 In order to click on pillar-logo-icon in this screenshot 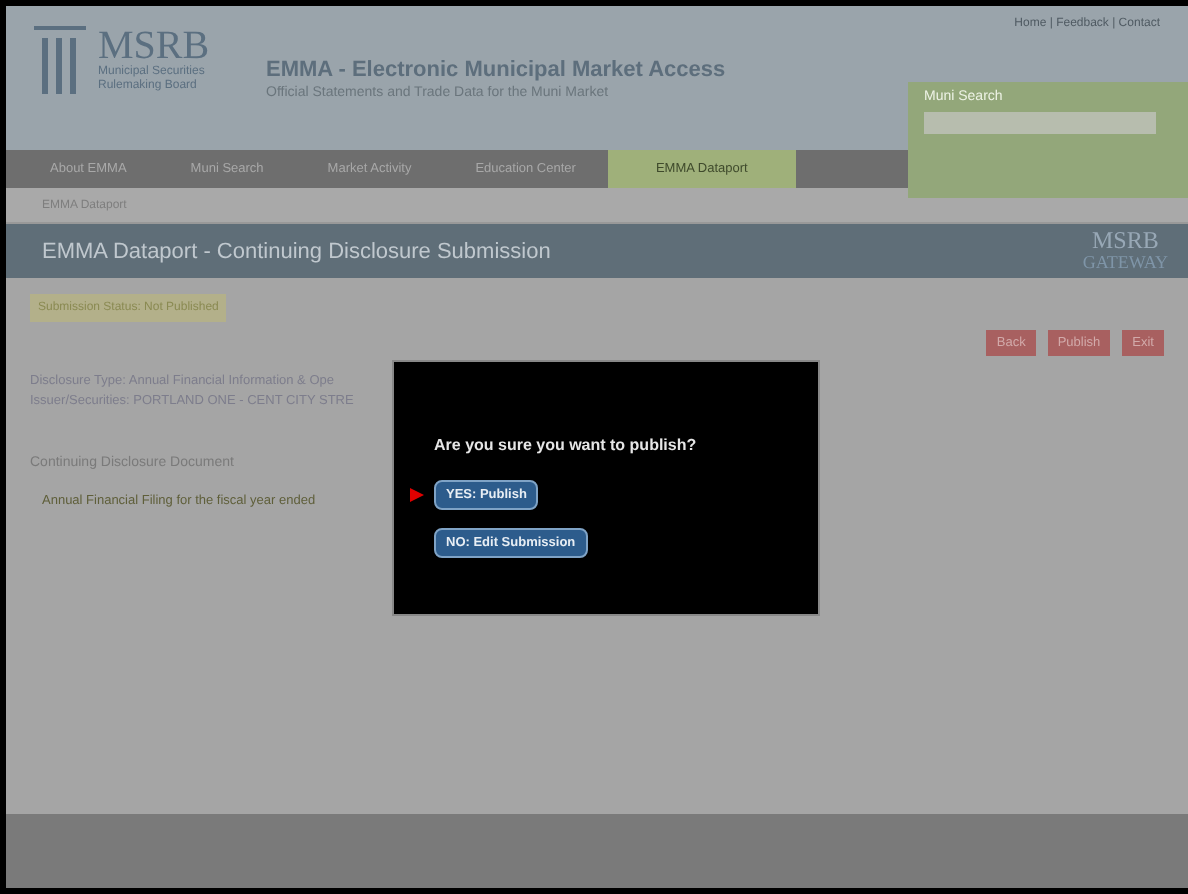, I will do `click(60, 62)`.